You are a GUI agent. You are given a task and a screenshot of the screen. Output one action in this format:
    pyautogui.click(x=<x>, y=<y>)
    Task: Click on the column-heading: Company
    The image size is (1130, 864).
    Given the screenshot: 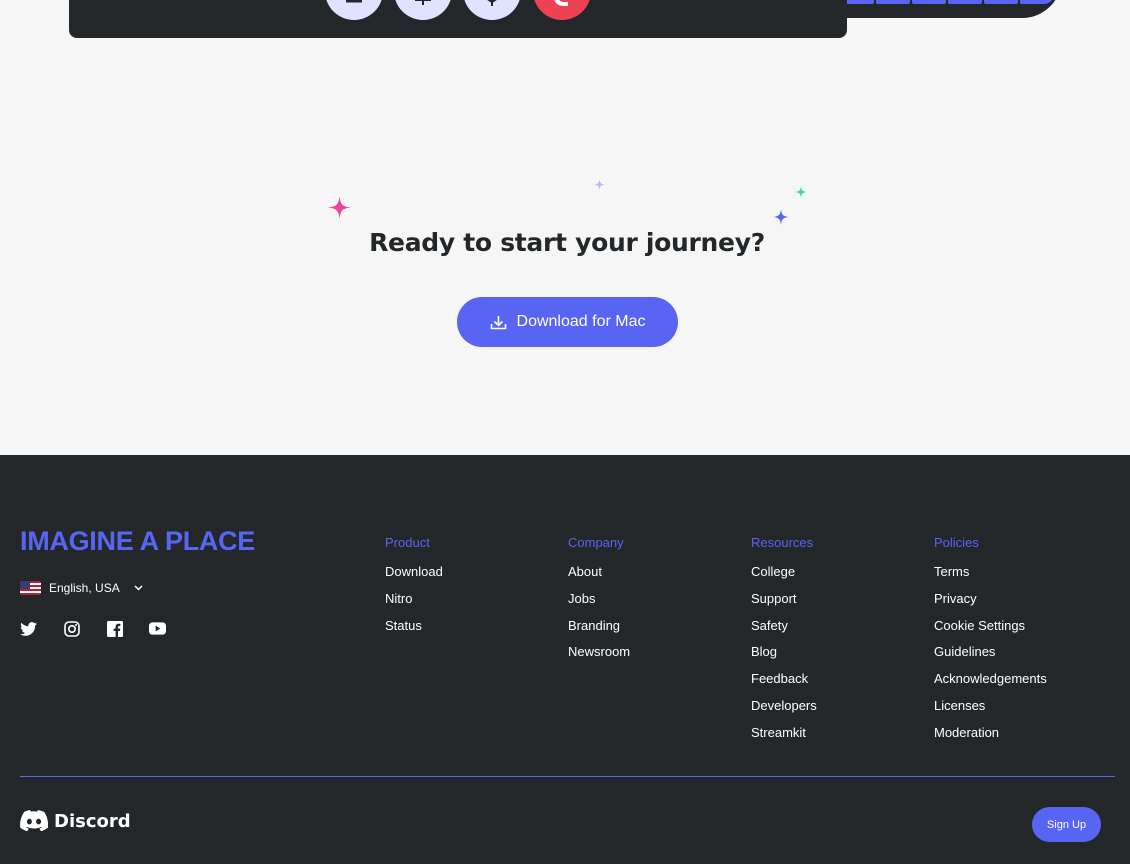 What is the action you would take?
    pyautogui.click(x=596, y=542)
    